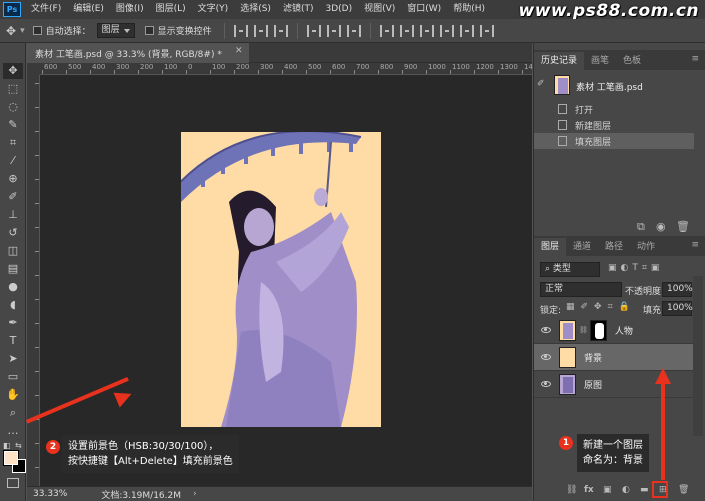 The image size is (705, 501). Describe the element at coordinates (614, 141) in the screenshot. I see `history-item-selected: 填充图层` at that location.